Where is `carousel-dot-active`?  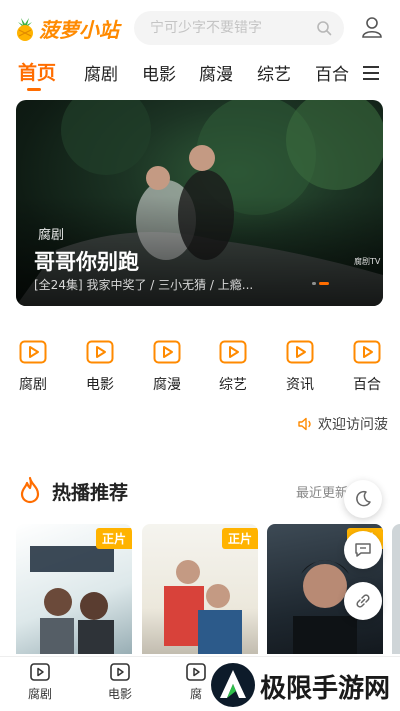
carousel-dot-active is located at coordinates (324, 283).